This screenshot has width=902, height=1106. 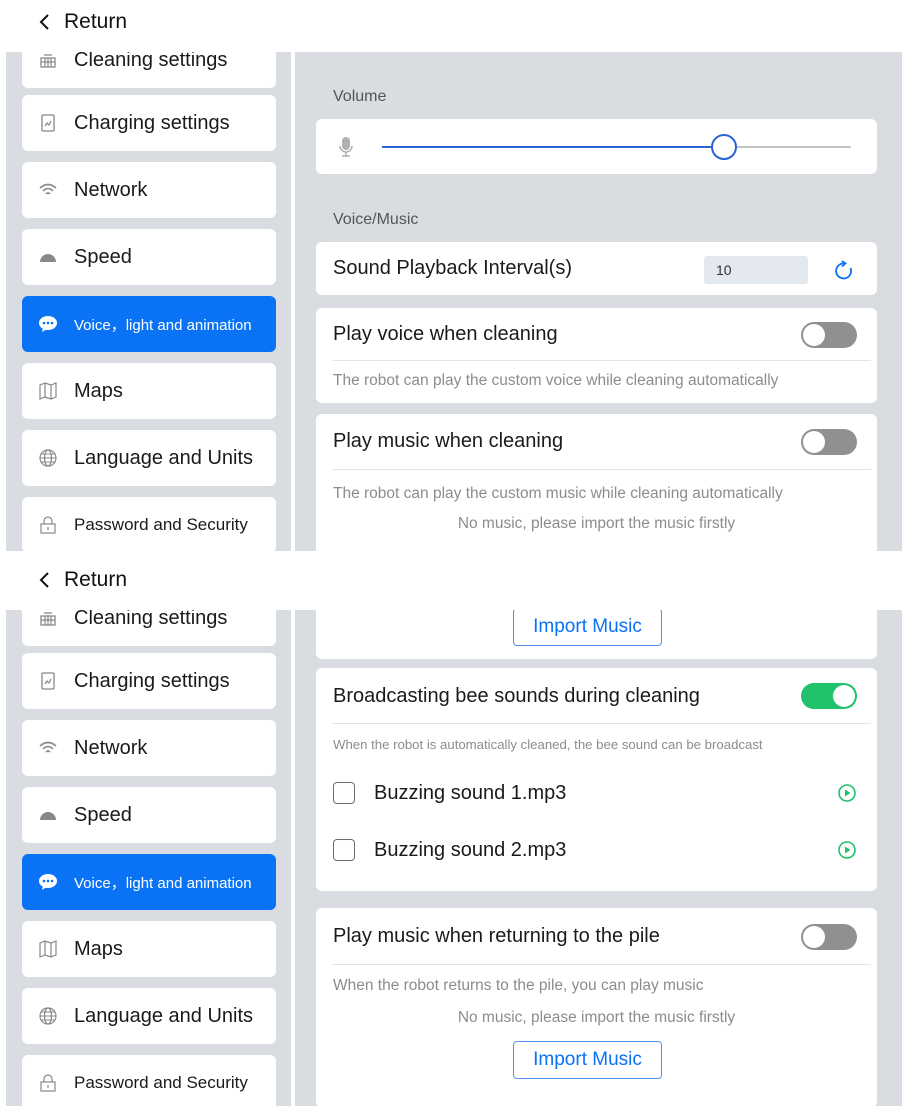 What do you see at coordinates (844, 271) in the screenshot?
I see `refresh-icon` at bounding box center [844, 271].